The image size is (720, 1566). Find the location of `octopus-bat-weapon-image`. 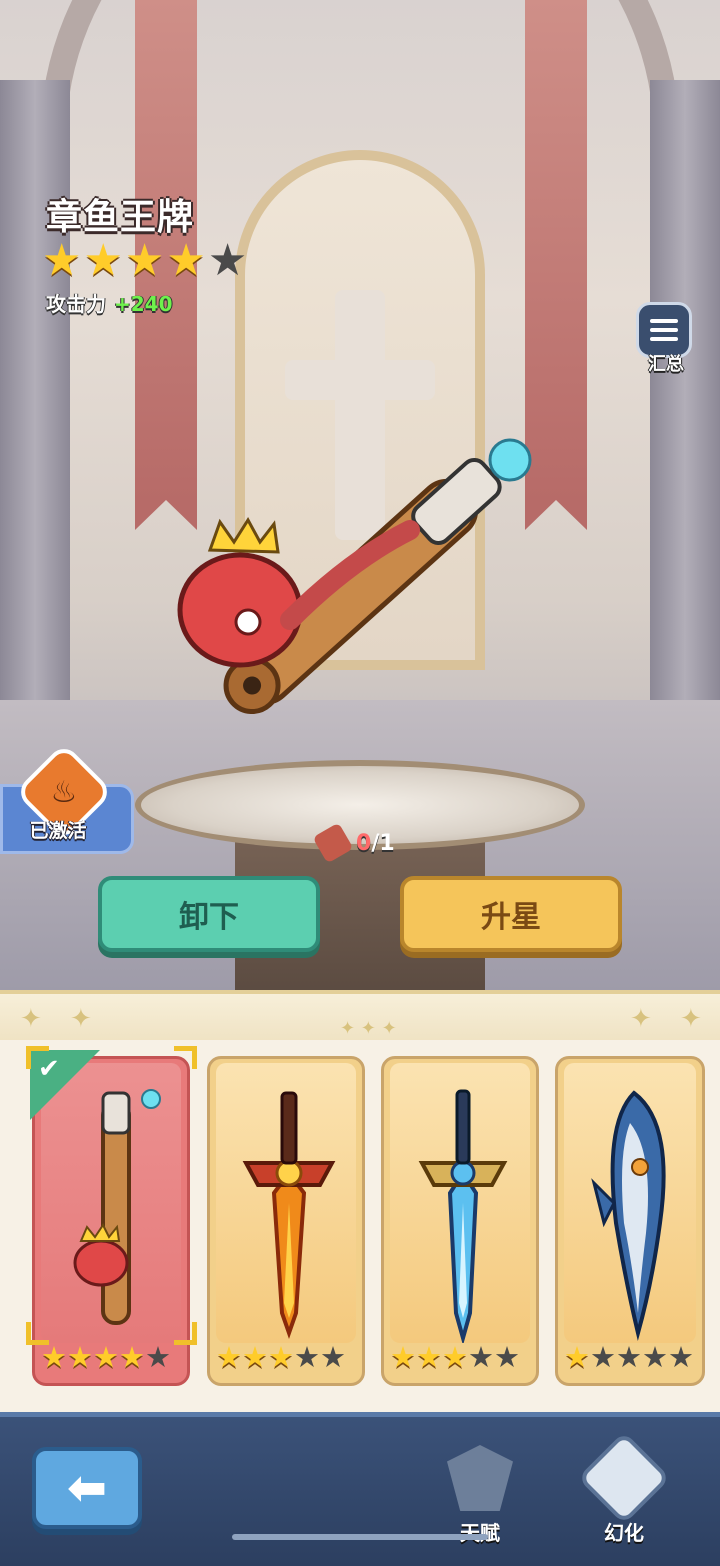

octopus-bat-weapon-image is located at coordinates (354, 576).